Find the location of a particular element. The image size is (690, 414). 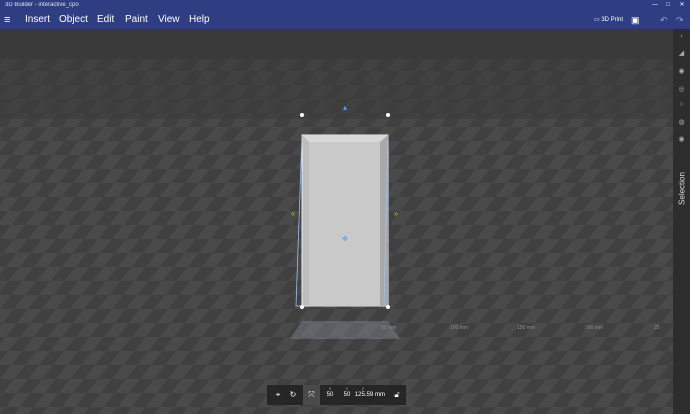

ruler-label: 150 mm is located at coordinates (526, 328).